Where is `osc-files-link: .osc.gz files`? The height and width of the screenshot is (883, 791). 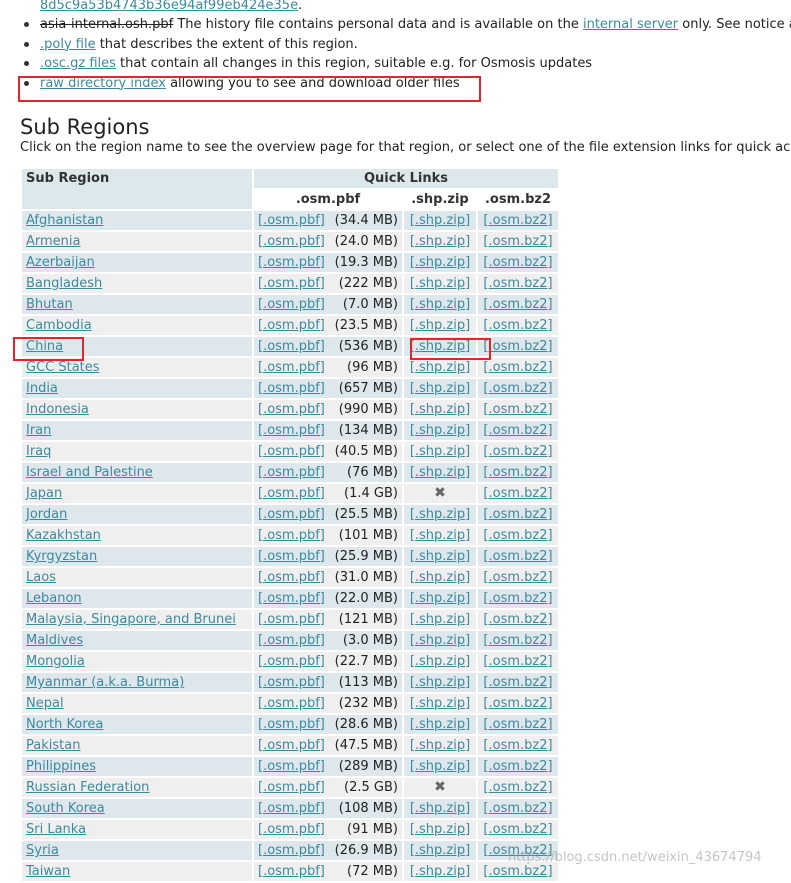 osc-files-link: .osc.gz files is located at coordinates (78, 63).